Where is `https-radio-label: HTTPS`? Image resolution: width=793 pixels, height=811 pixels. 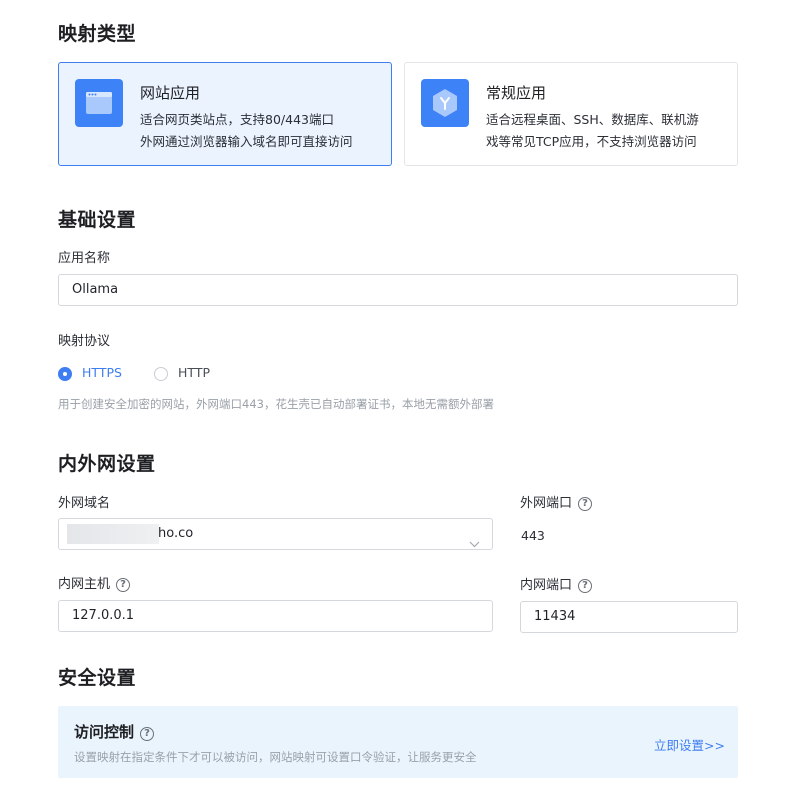
https-radio-label: HTTPS is located at coordinates (102, 372).